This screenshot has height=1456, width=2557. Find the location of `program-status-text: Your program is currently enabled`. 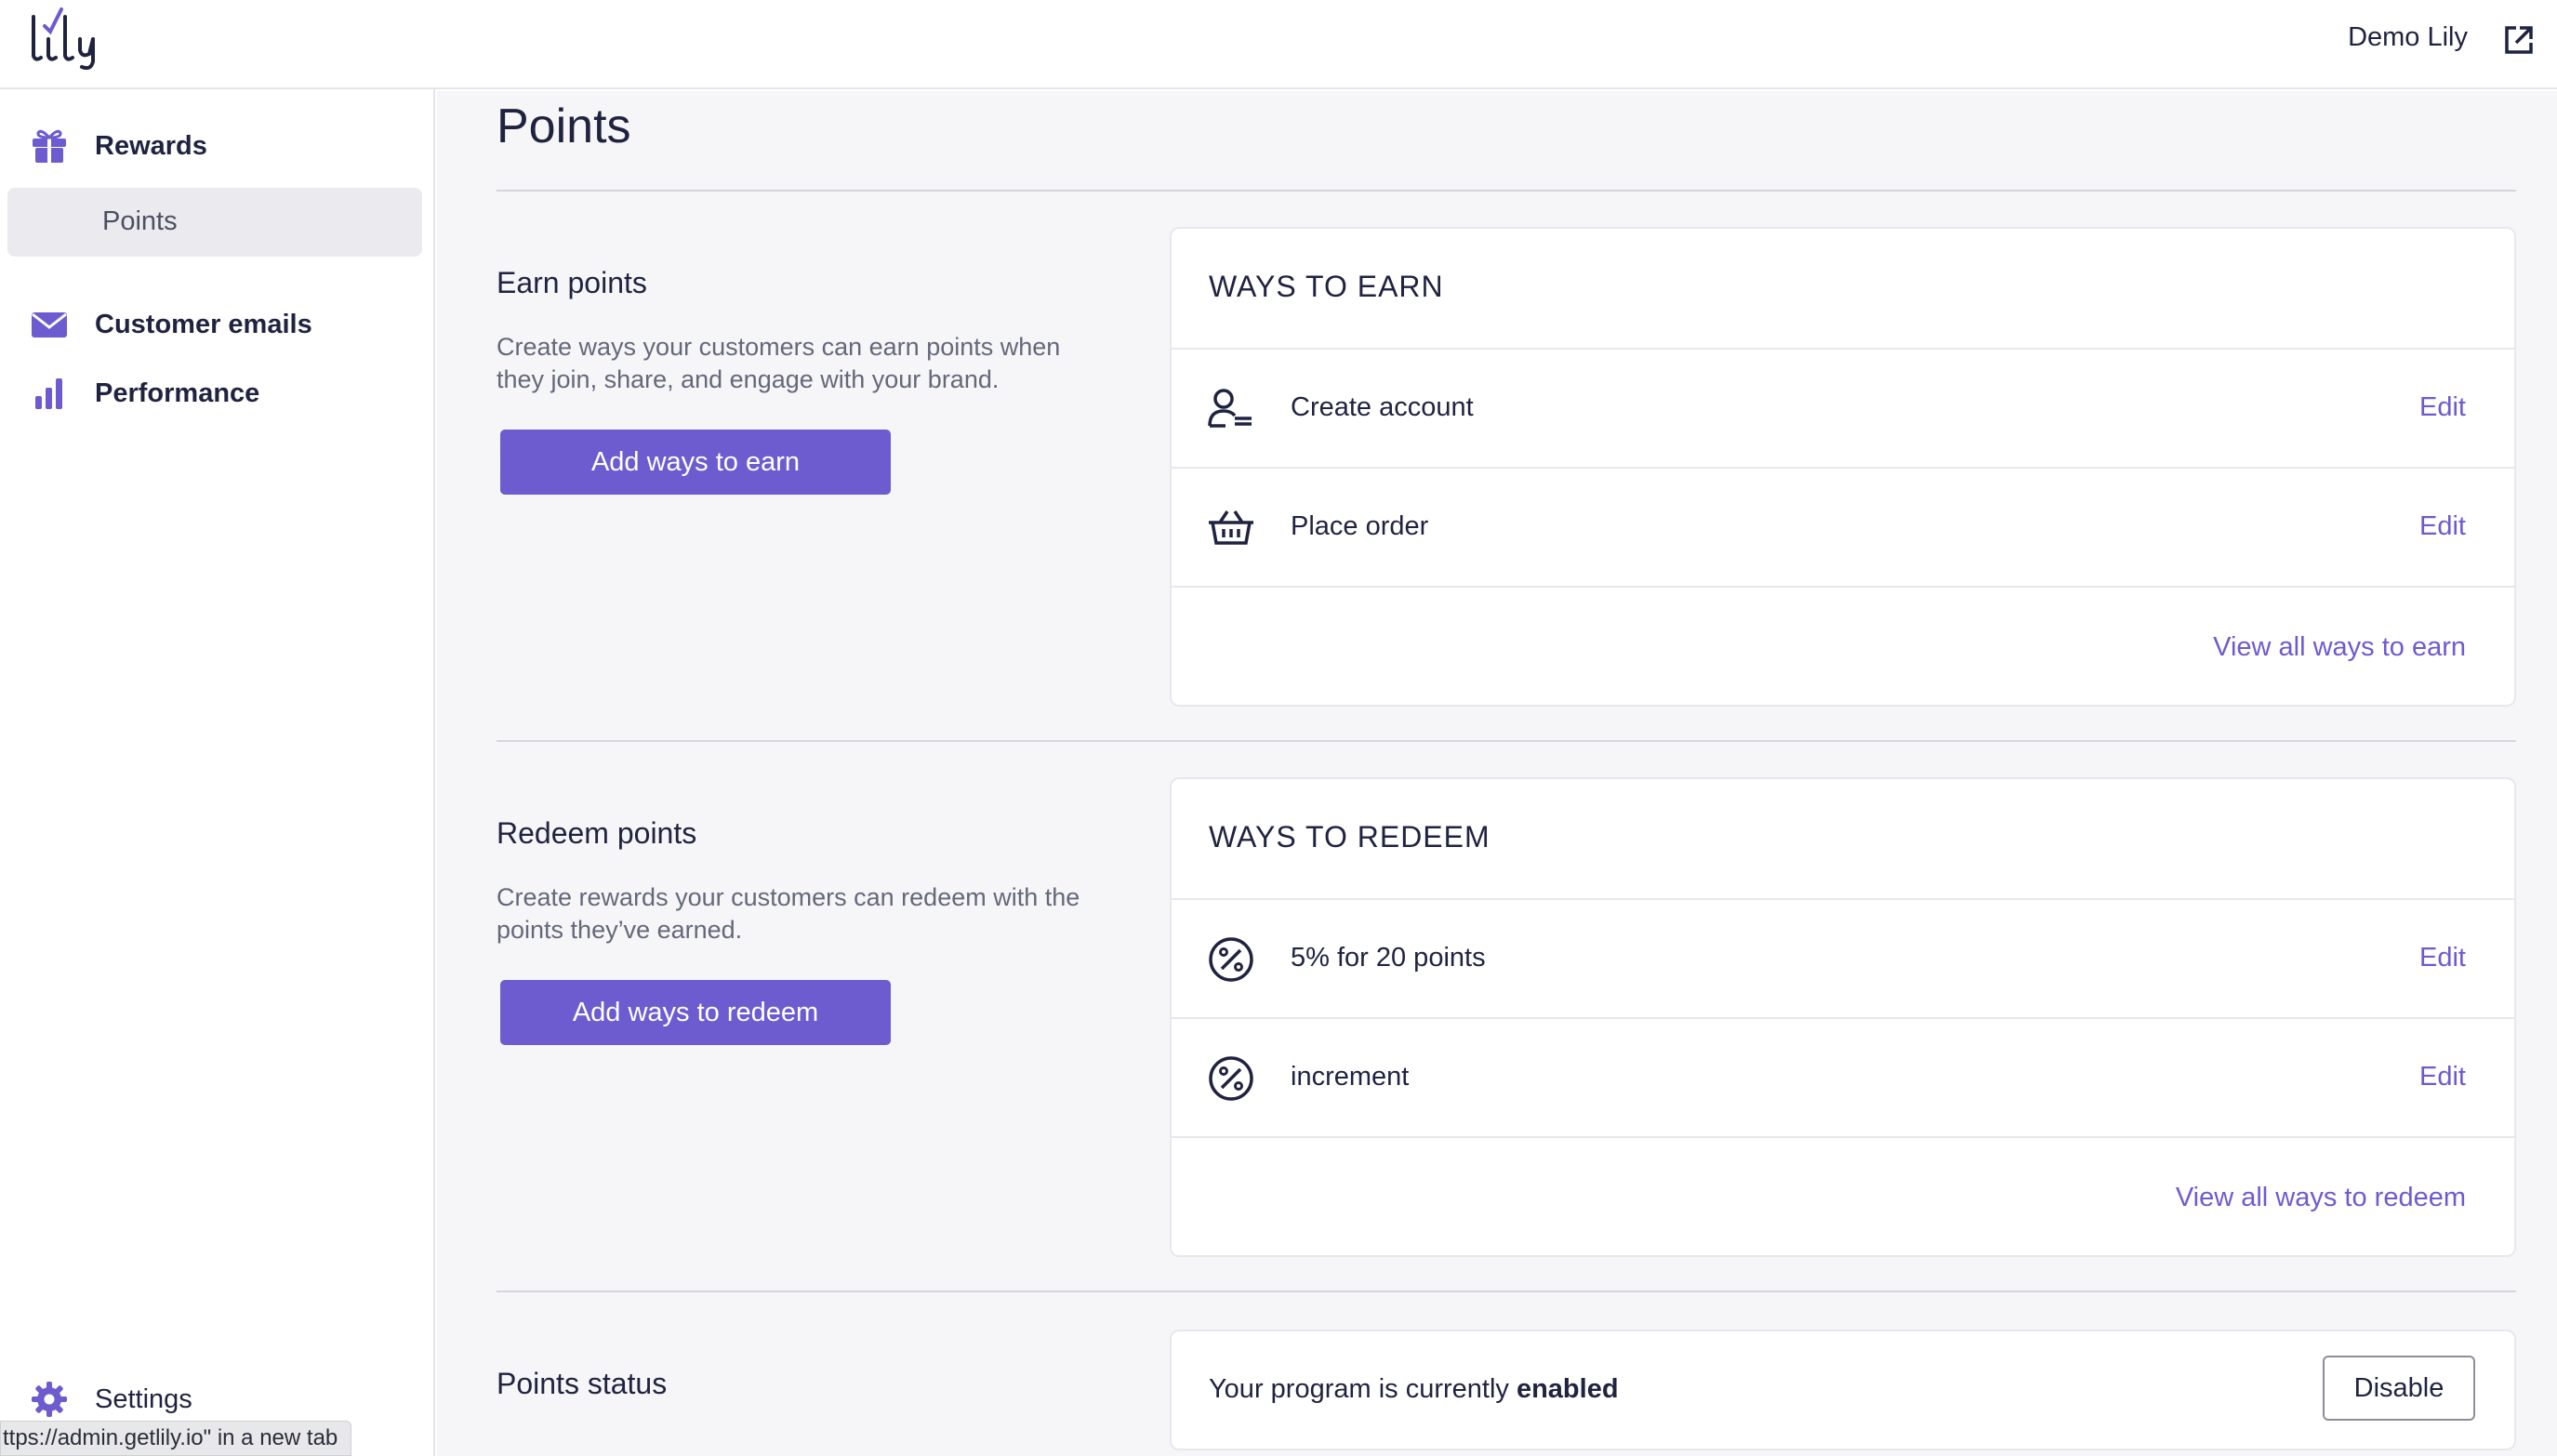

program-status-text: Your program is currently enabled is located at coordinates (1414, 1389).